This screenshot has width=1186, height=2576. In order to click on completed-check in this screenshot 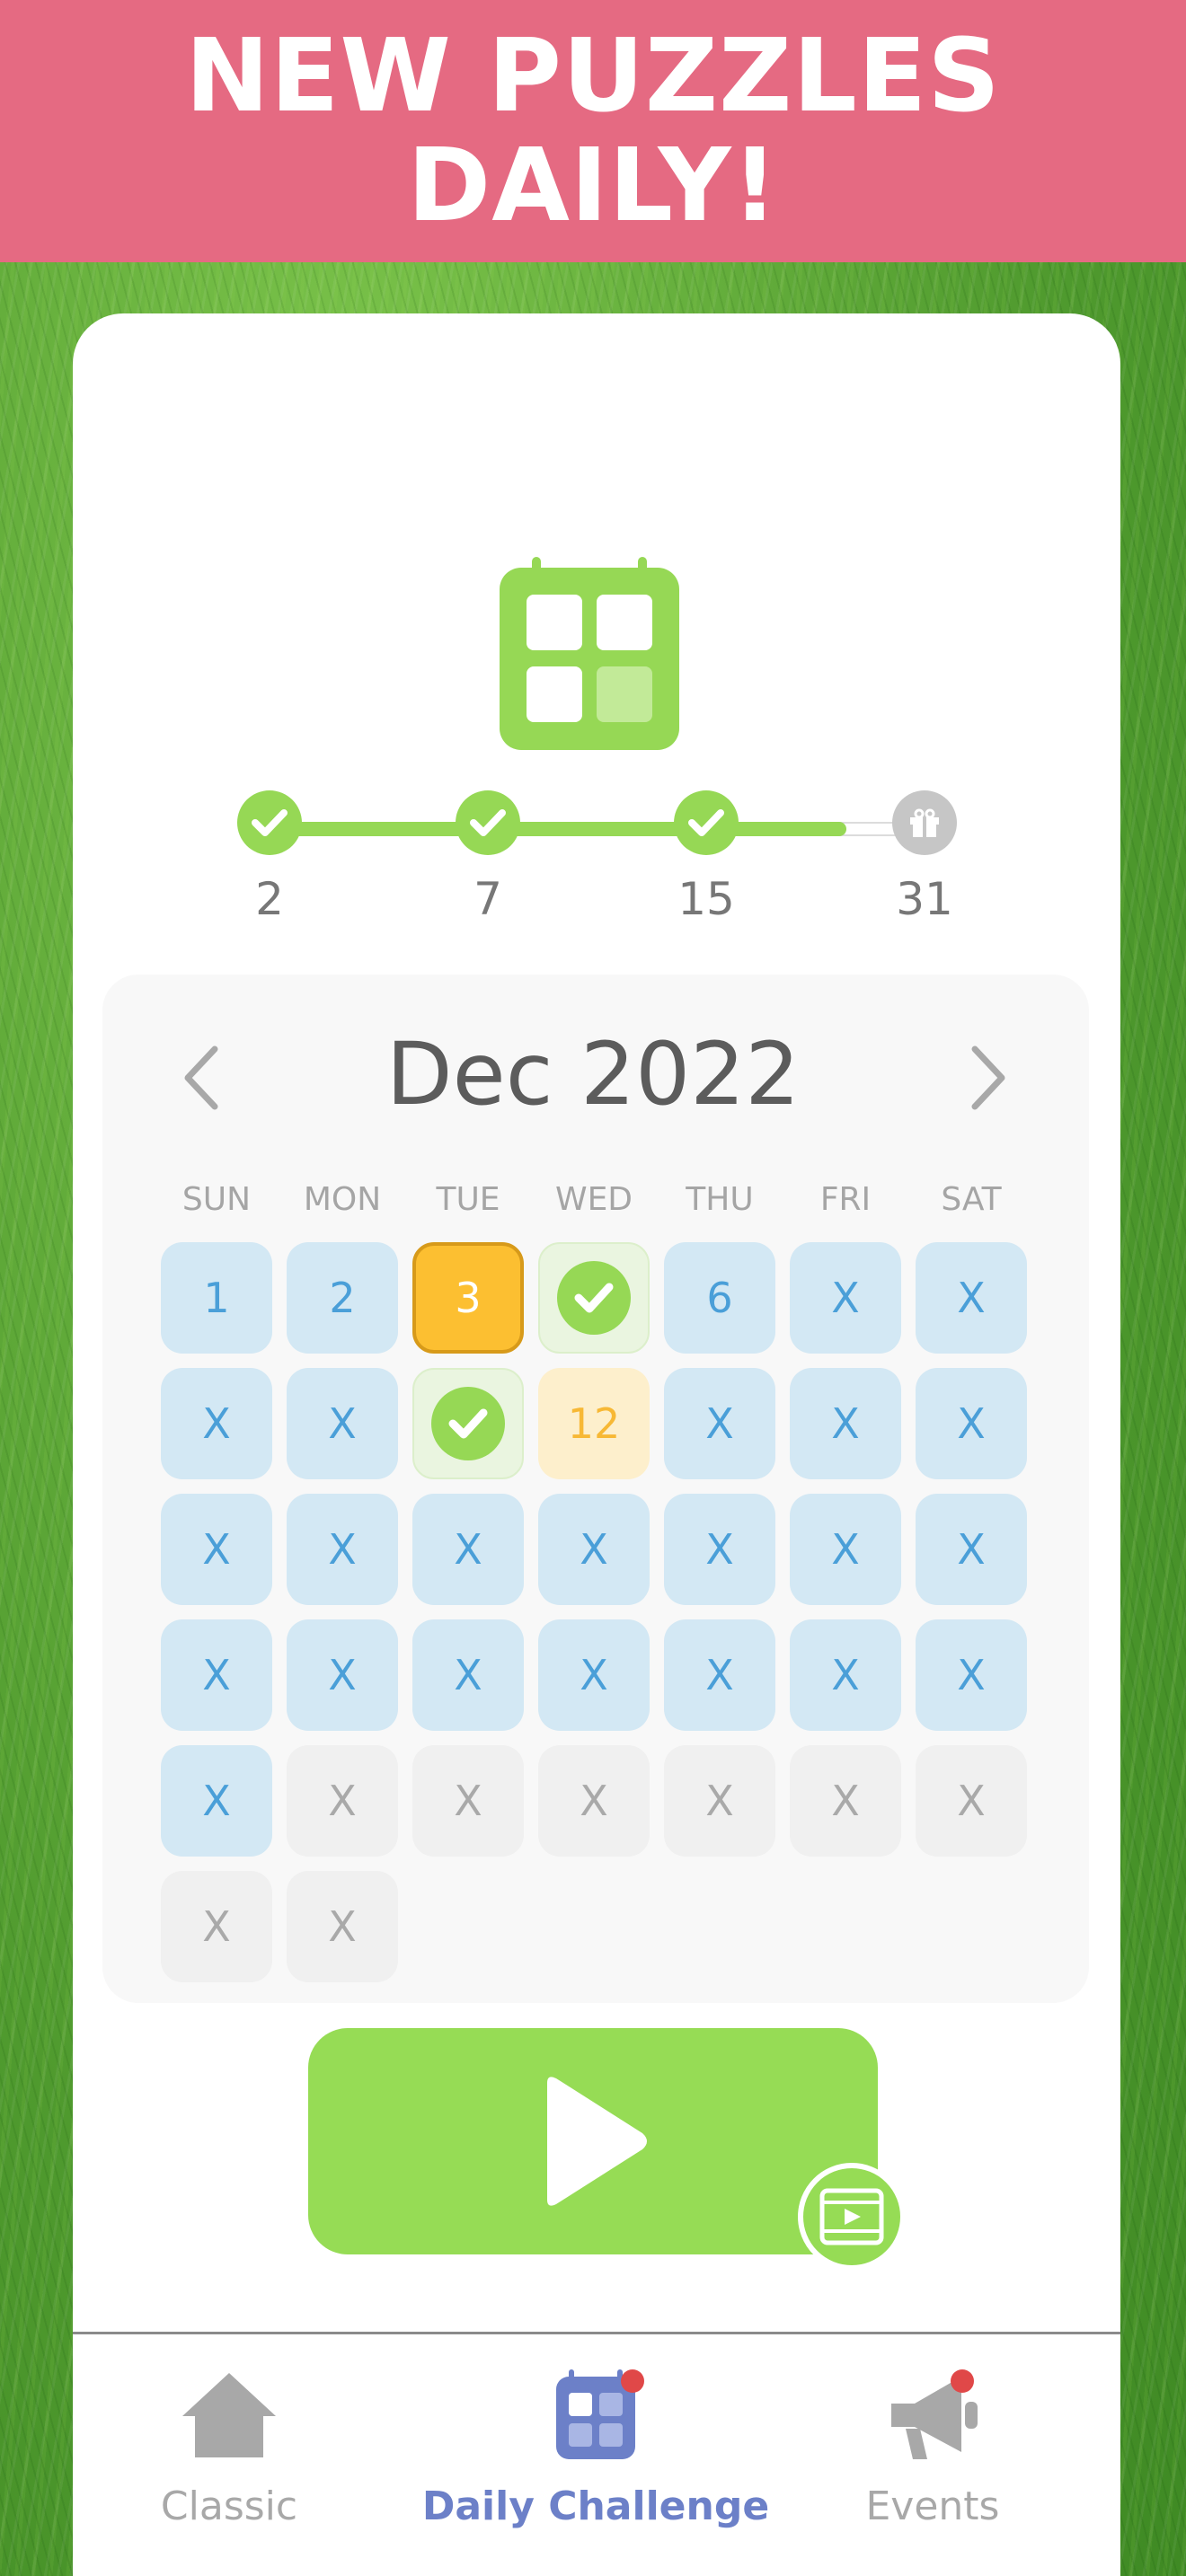, I will do `click(594, 1298)`.